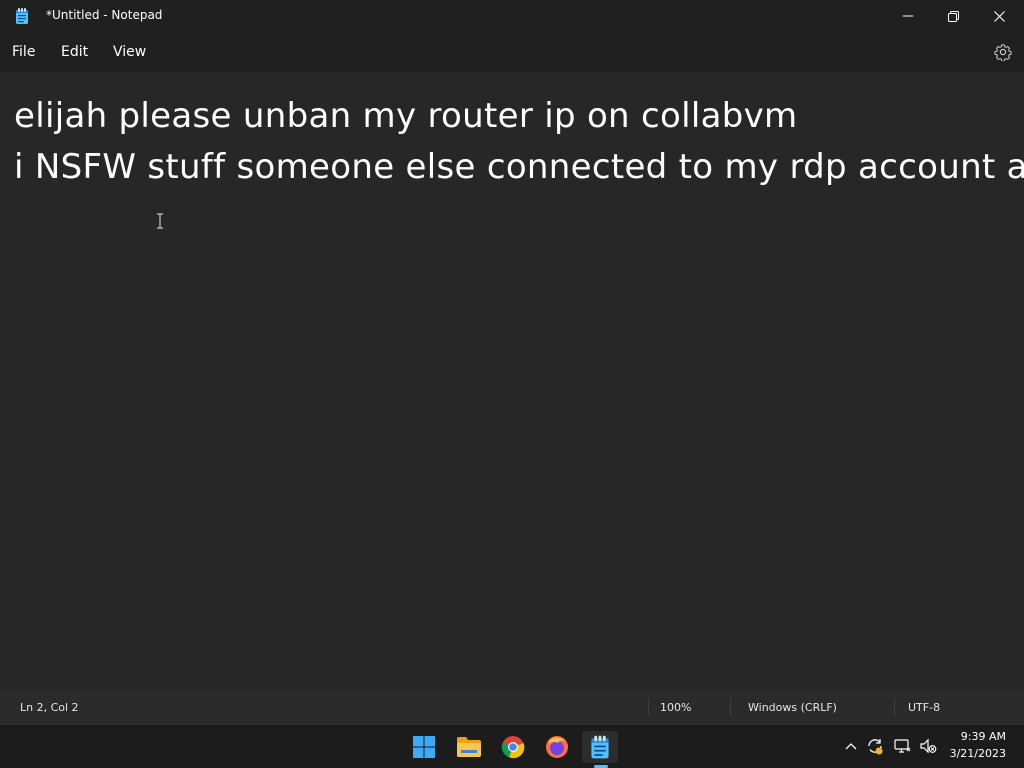  I want to click on restore-icon, so click(953, 16).